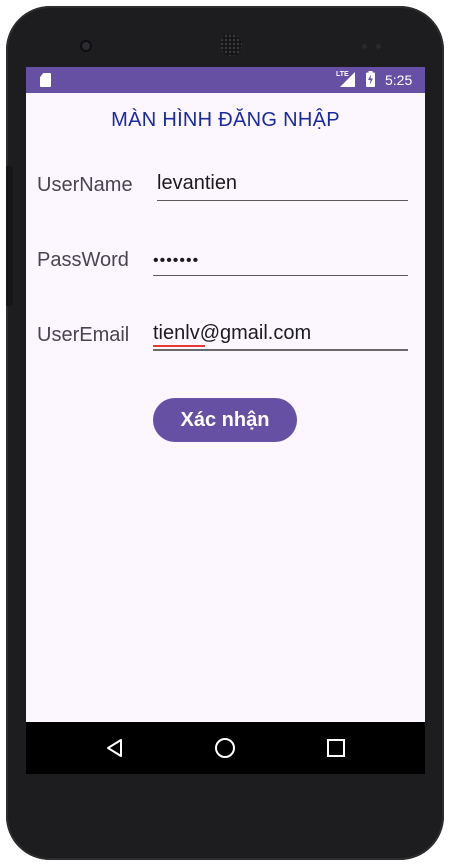  I want to click on password-field: •••••••, so click(280, 259).